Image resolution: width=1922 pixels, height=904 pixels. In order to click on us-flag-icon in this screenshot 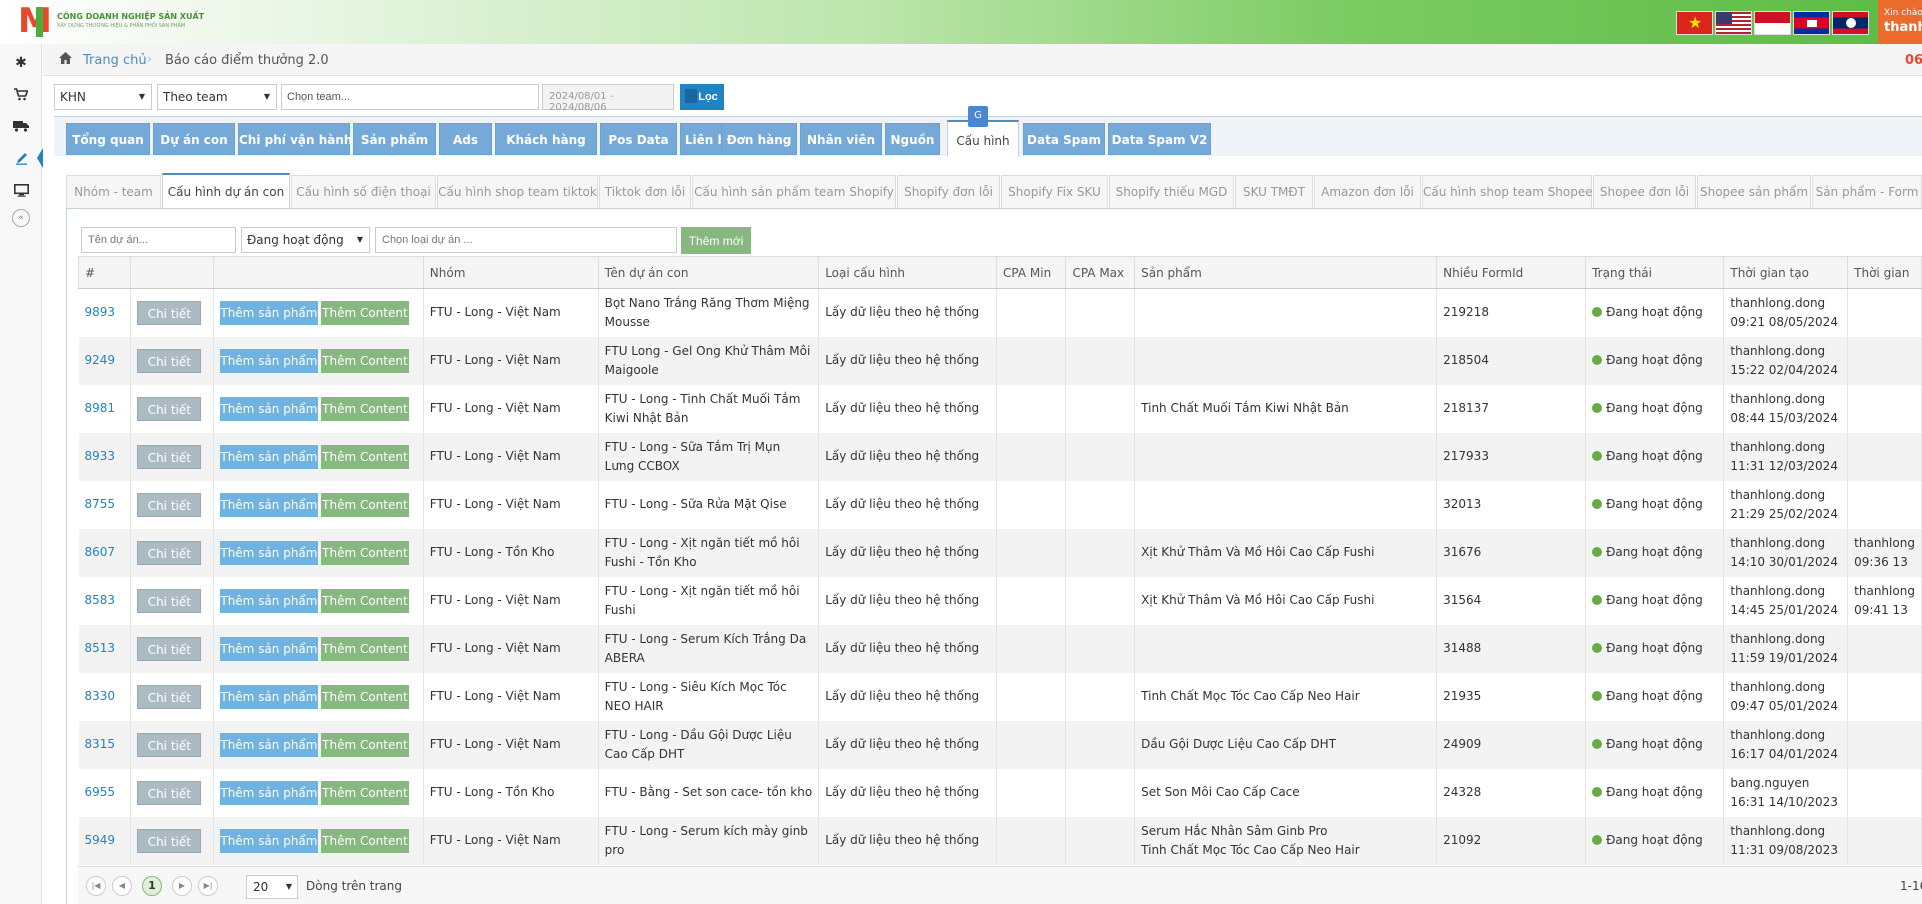, I will do `click(1733, 23)`.